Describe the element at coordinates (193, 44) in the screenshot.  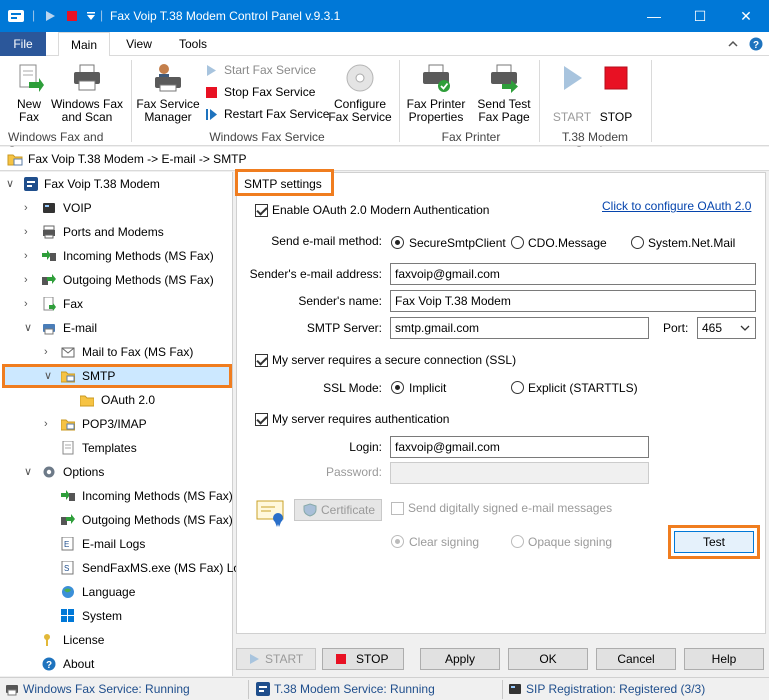
I see `tab-tools: Tools` at that location.